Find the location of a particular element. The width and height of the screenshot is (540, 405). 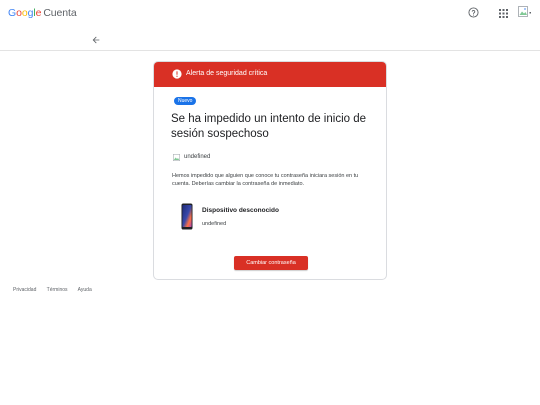

banner-title: Alerta de seguridad crítica is located at coordinates (227, 73).